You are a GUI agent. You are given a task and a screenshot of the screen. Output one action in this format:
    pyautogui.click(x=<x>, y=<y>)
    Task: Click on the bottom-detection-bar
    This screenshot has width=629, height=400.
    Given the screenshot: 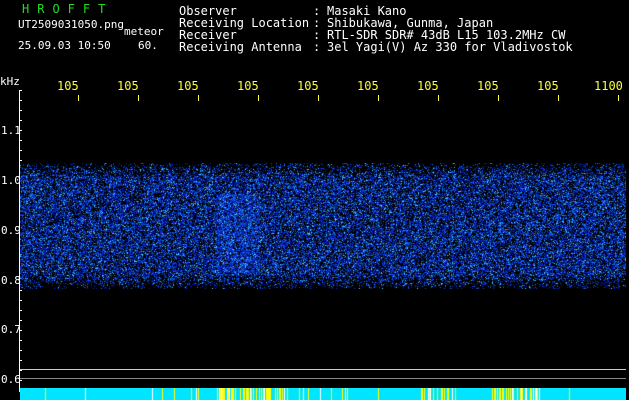 What is the action you would take?
    pyautogui.click(x=323, y=394)
    